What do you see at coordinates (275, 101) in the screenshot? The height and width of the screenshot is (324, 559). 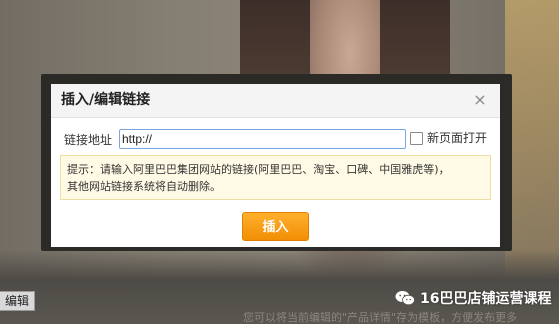 I see `dialog-header: 插入/编辑链接 ×` at bounding box center [275, 101].